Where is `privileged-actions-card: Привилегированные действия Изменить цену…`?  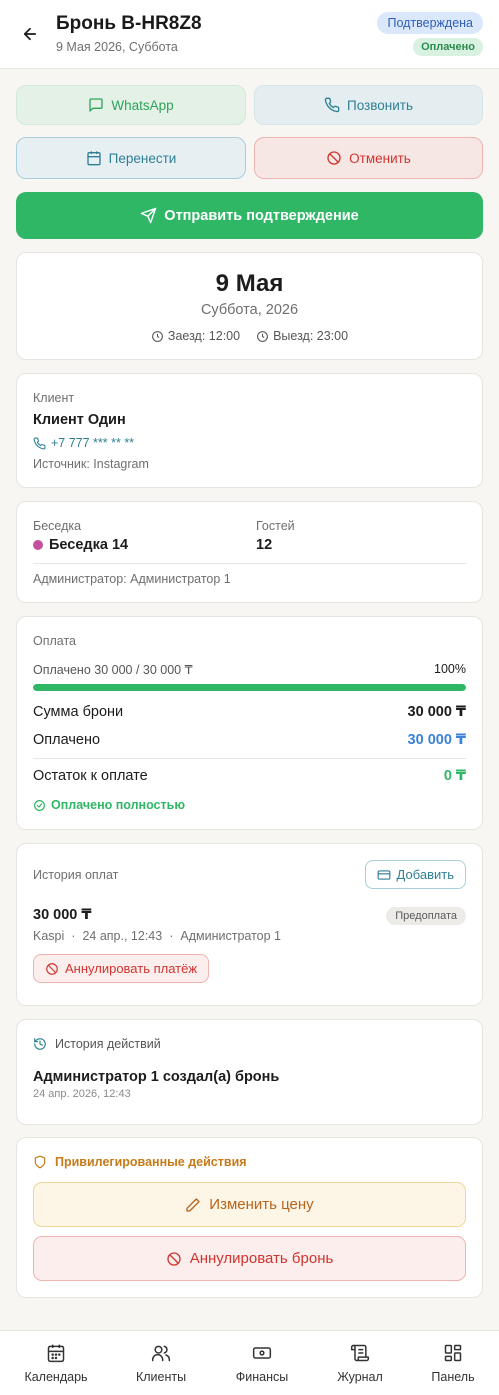
privileged-actions-card: Привилегированные действия Изменить цену… is located at coordinates (249, 1217).